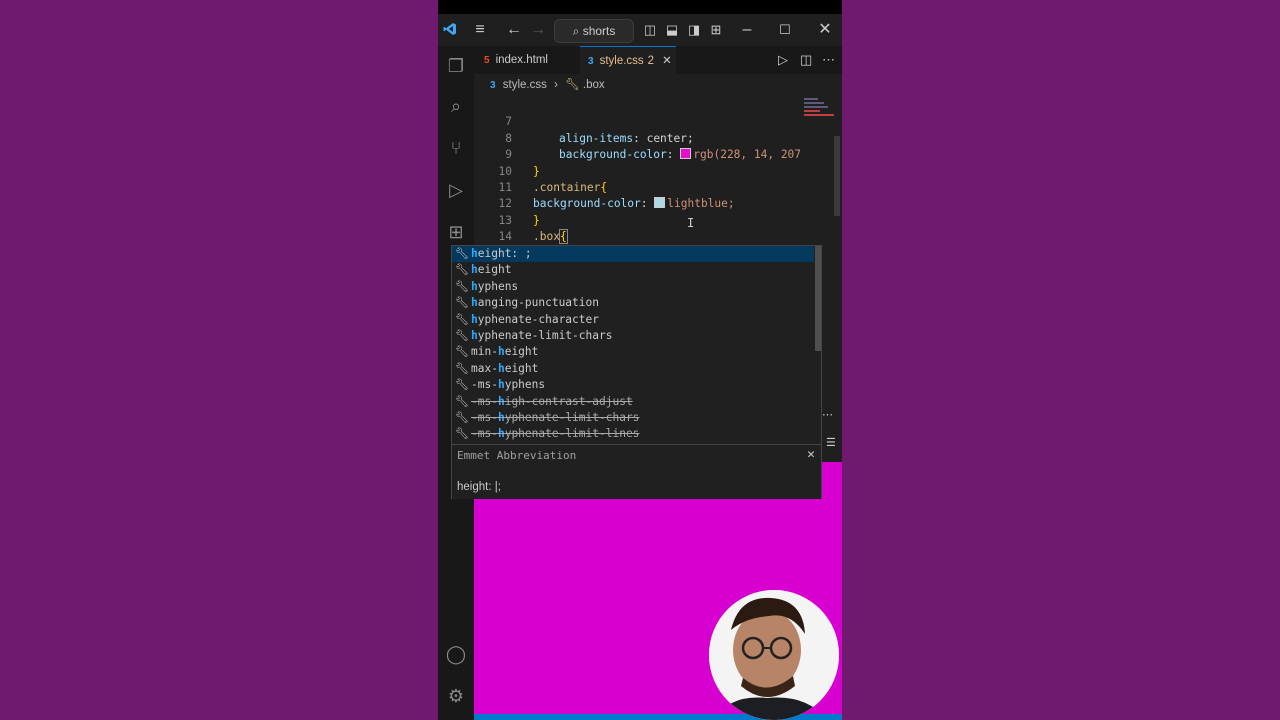  What do you see at coordinates (716, 30) in the screenshot?
I see `customize-layout-icon: ⊞` at bounding box center [716, 30].